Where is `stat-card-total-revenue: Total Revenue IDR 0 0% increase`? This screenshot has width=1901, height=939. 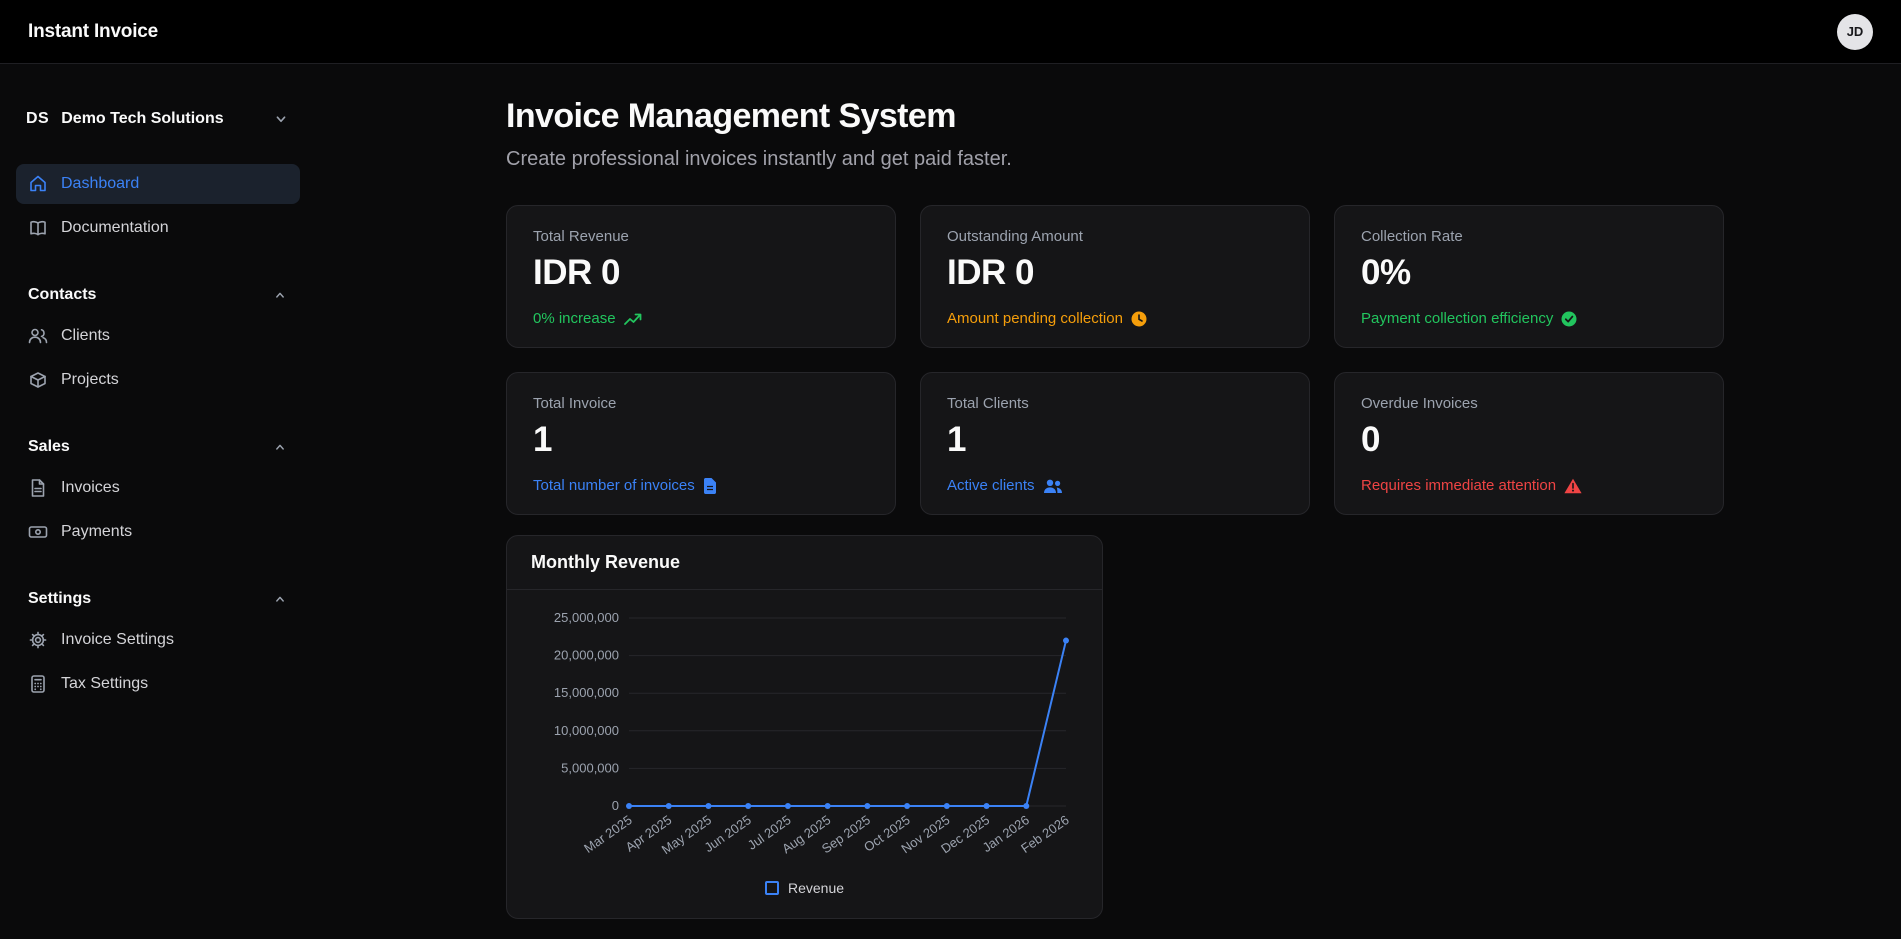 stat-card-total-revenue: Total Revenue IDR 0 0% increase is located at coordinates (701, 276).